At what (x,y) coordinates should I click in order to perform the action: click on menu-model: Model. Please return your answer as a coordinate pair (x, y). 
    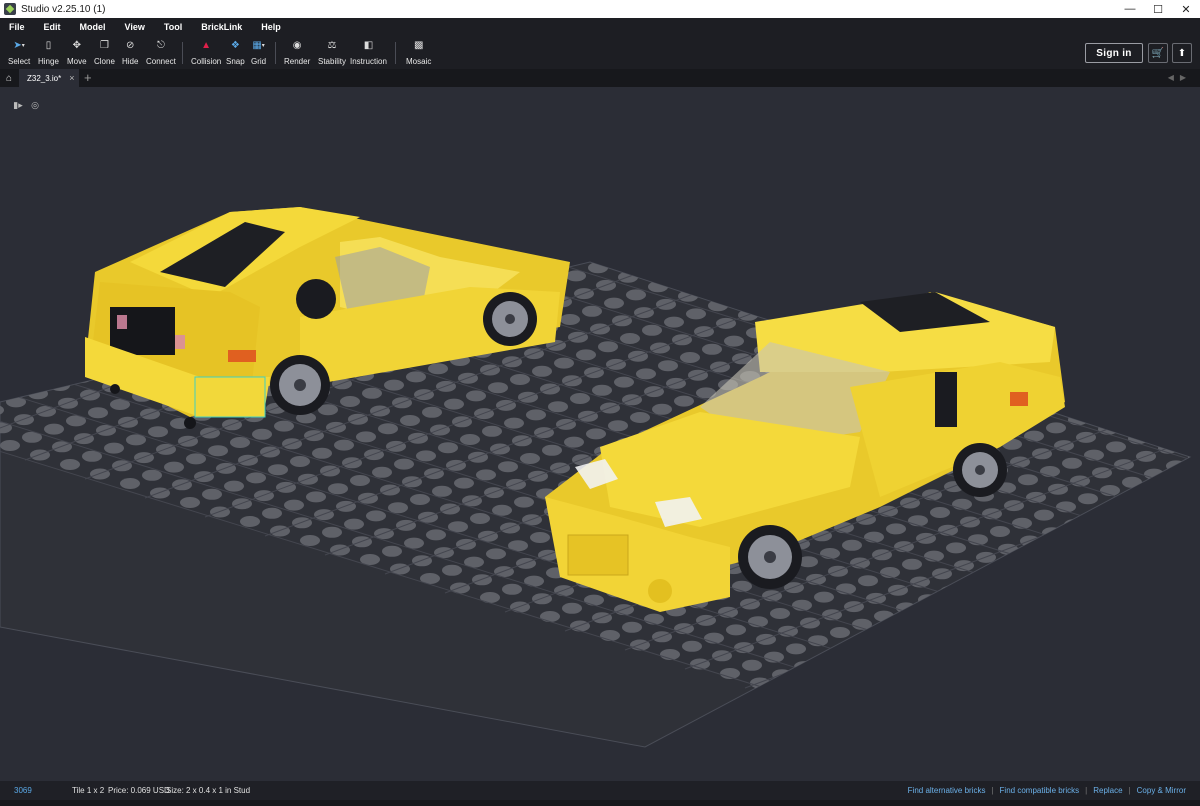
    Looking at the image, I should click on (93, 27).